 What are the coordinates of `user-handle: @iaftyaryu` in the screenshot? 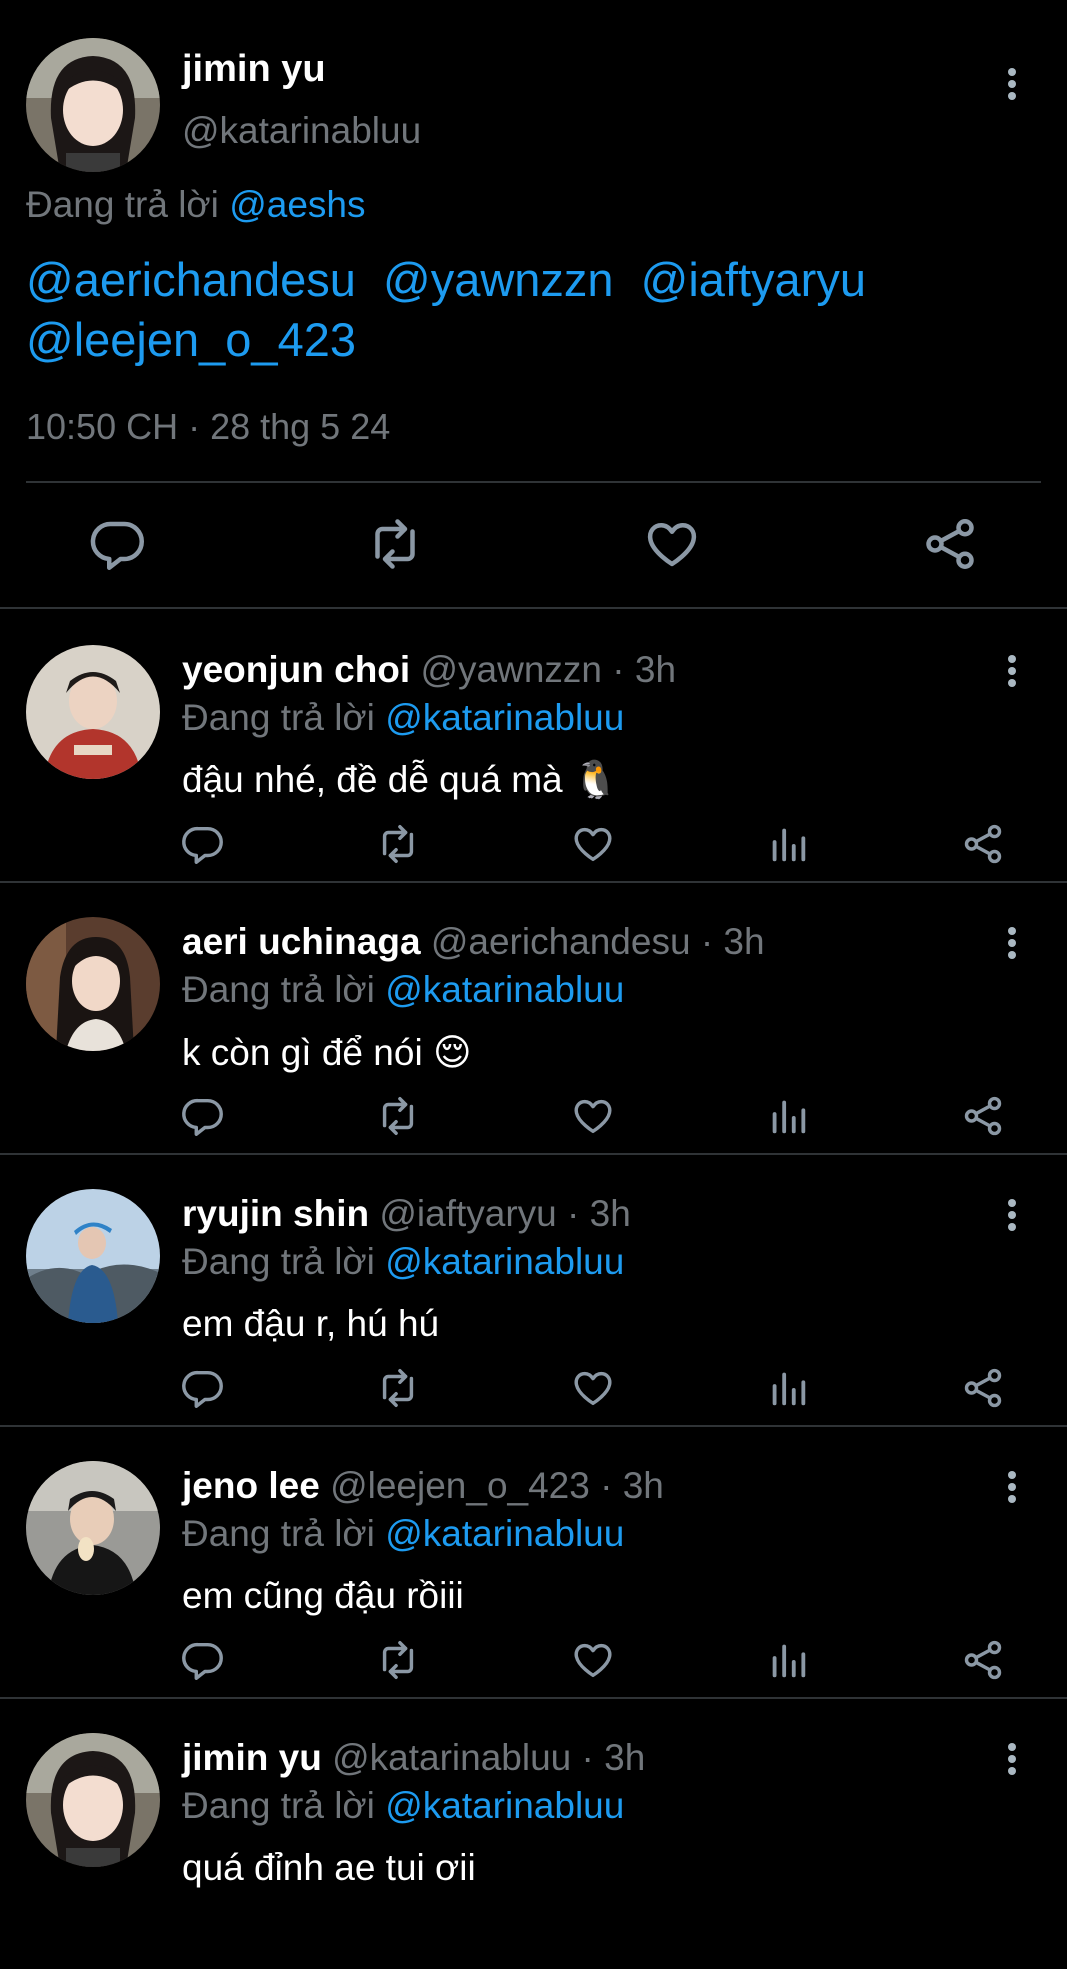 It's located at (467, 1213).